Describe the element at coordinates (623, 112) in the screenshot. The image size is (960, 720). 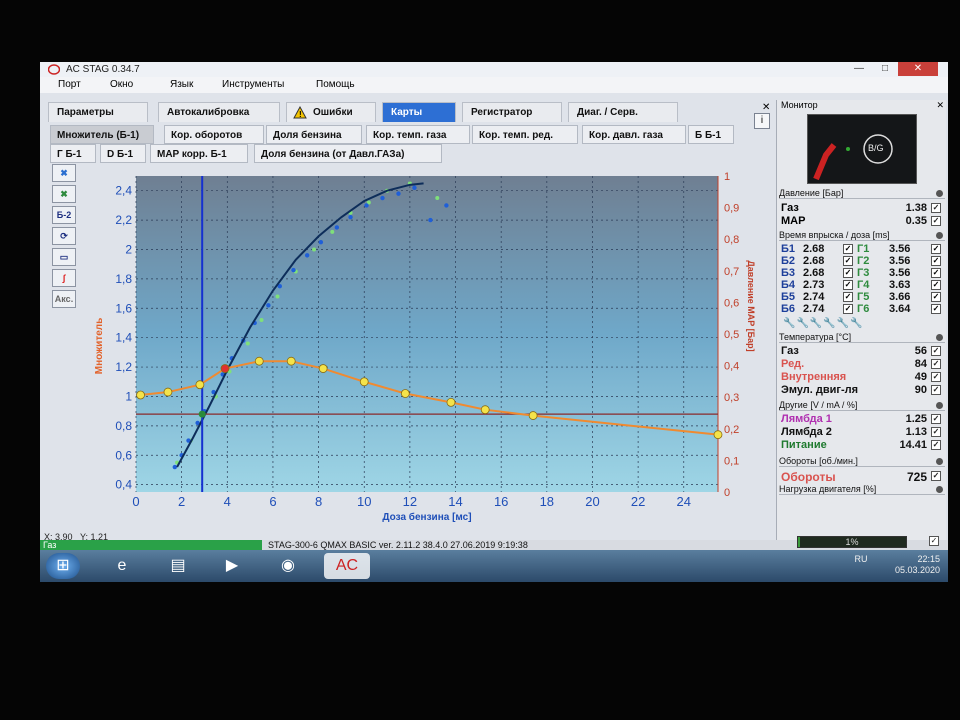
I see `tab-diag-service: Диаг. / Серв.` at that location.